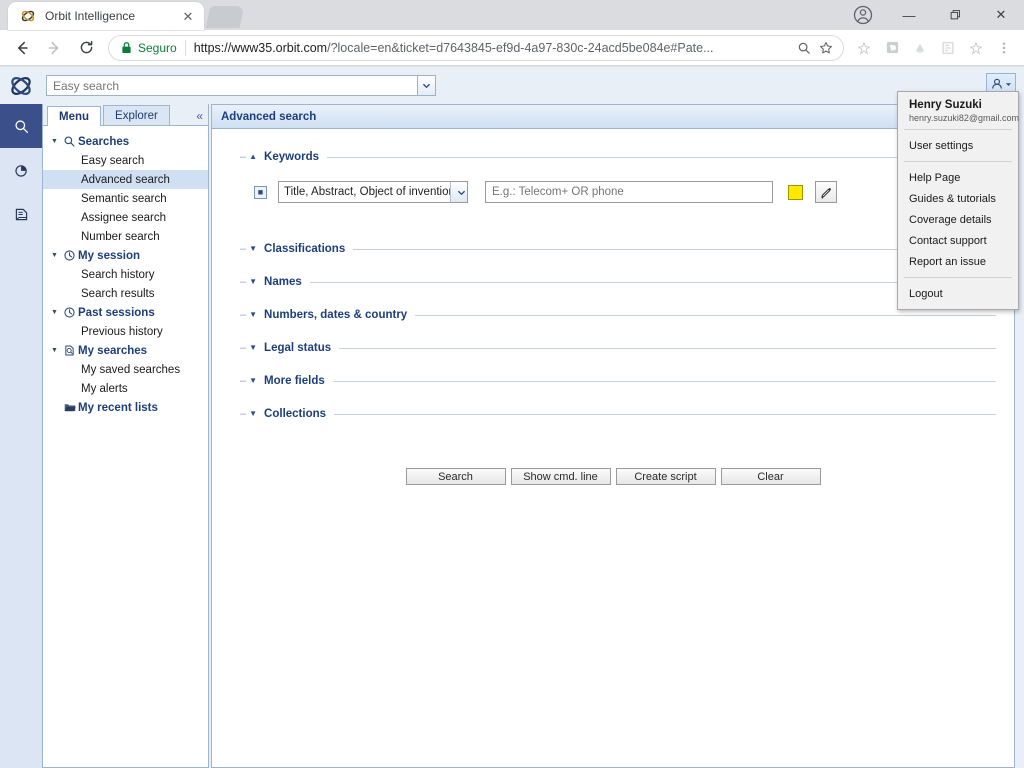  I want to click on section-label: Numbers, dates & country, so click(336, 315).